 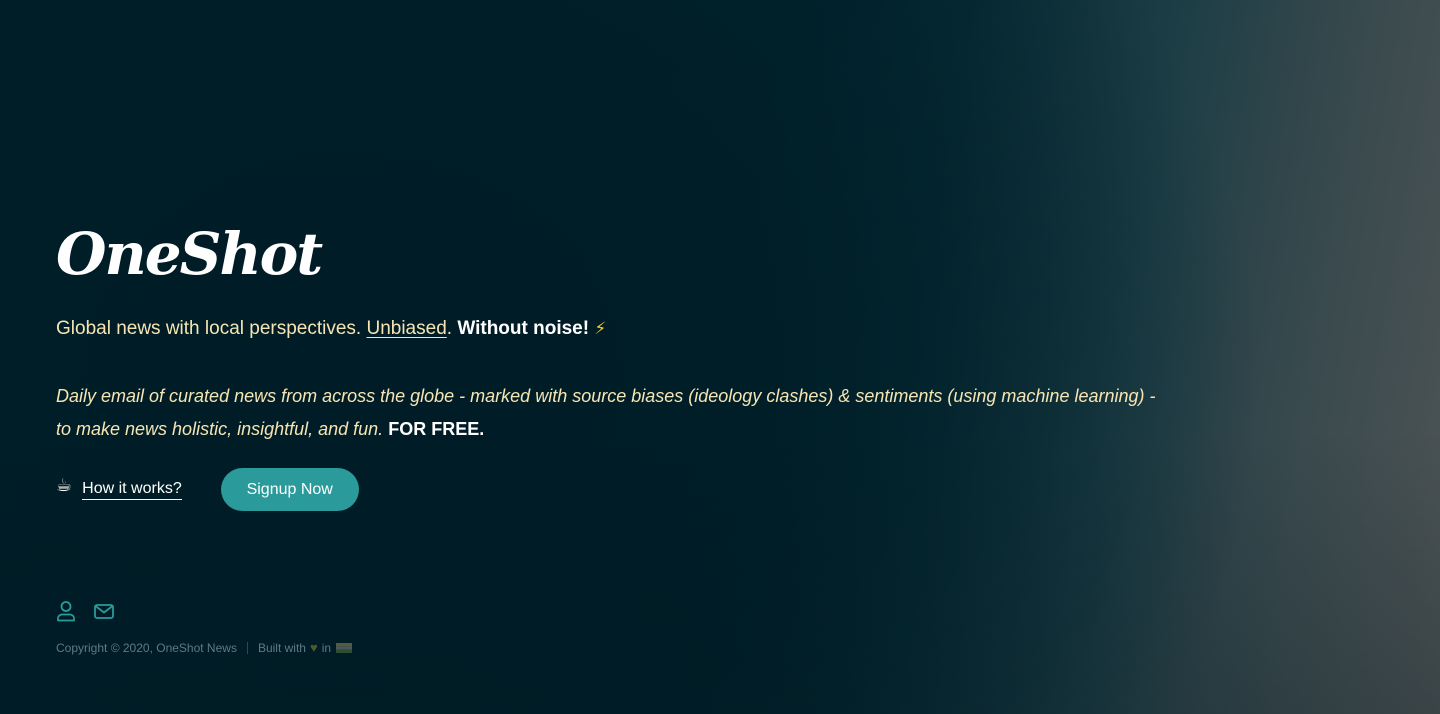 I want to click on india-flag-icon, so click(x=344, y=647).